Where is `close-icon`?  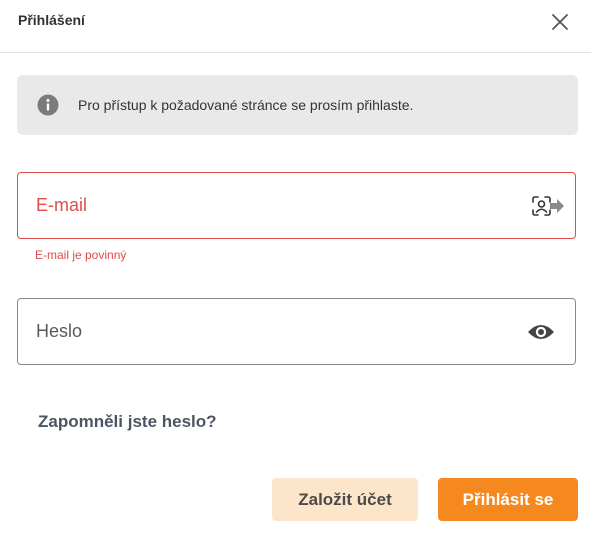
close-icon is located at coordinates (560, 22).